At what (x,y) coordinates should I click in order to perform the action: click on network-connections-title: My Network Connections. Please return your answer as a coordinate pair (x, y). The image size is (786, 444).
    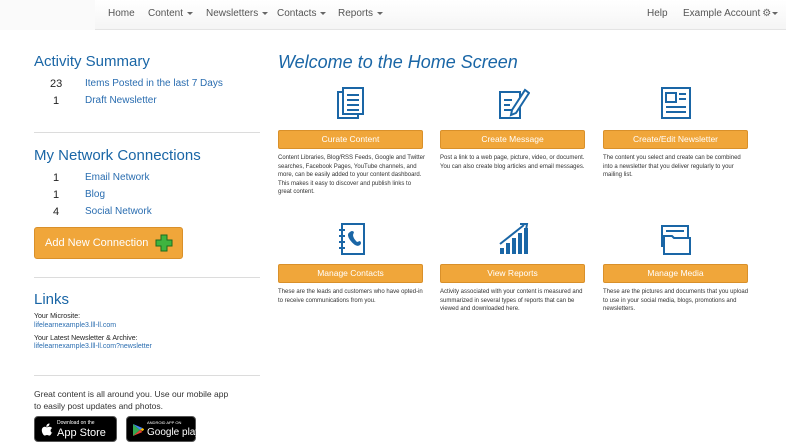
    Looking at the image, I should click on (117, 155).